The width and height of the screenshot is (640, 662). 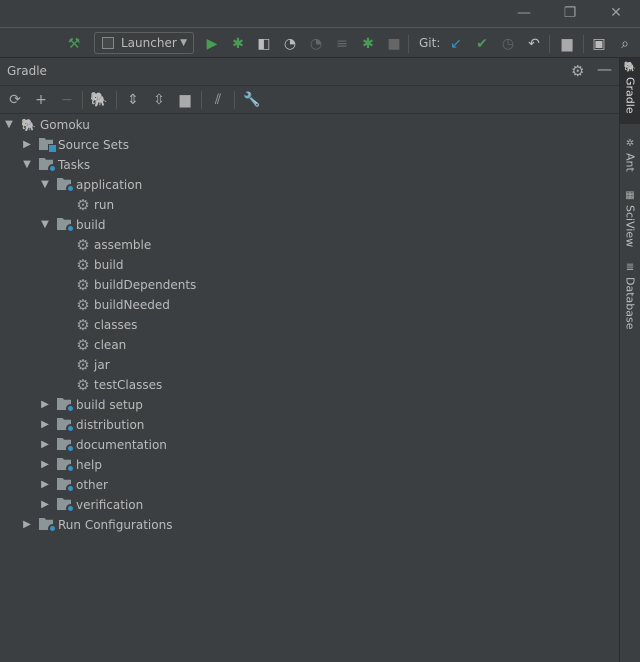 What do you see at coordinates (630, 162) in the screenshot?
I see `side-tab-label: Ant` at bounding box center [630, 162].